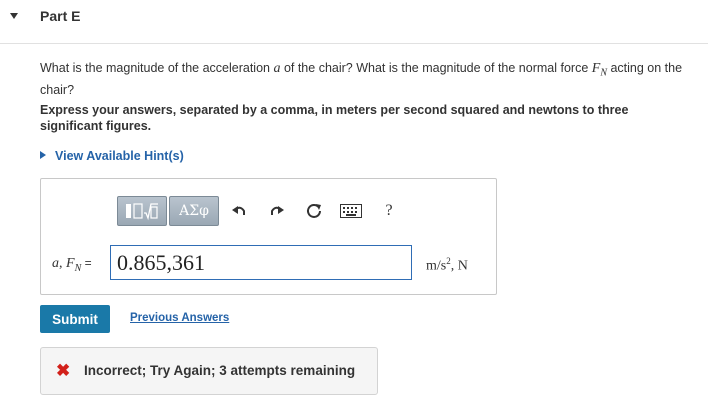 This screenshot has width=708, height=405. What do you see at coordinates (351, 211) in the screenshot?
I see `keyboard-icon` at bounding box center [351, 211].